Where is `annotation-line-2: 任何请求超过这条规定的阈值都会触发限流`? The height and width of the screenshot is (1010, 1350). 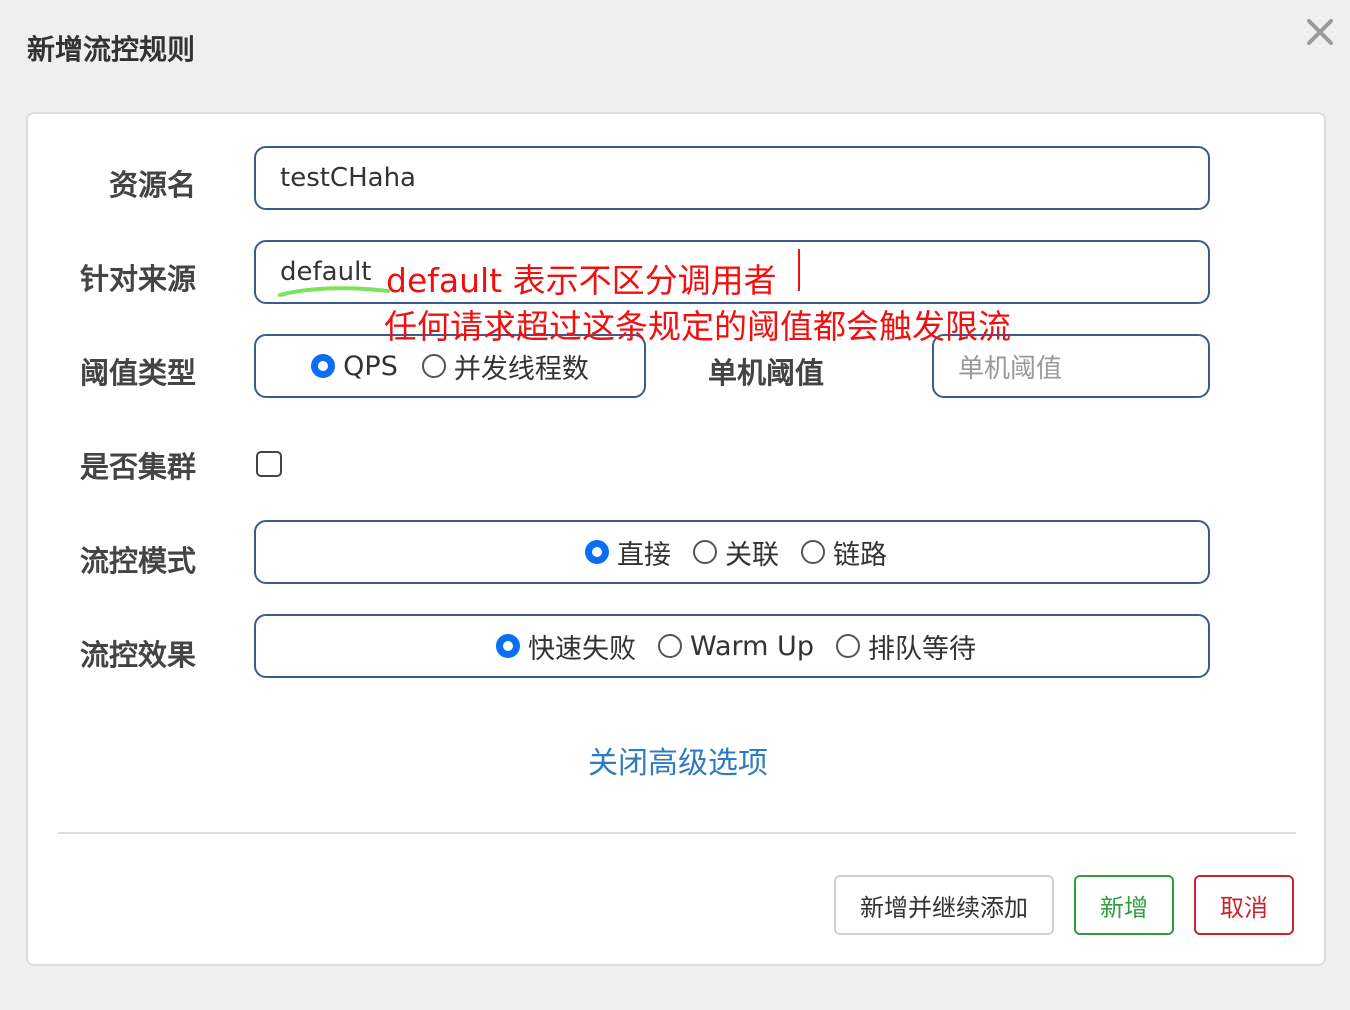
annotation-line-2: 任何请求超过这条规定的阈值都会触发限流 is located at coordinates (697, 326).